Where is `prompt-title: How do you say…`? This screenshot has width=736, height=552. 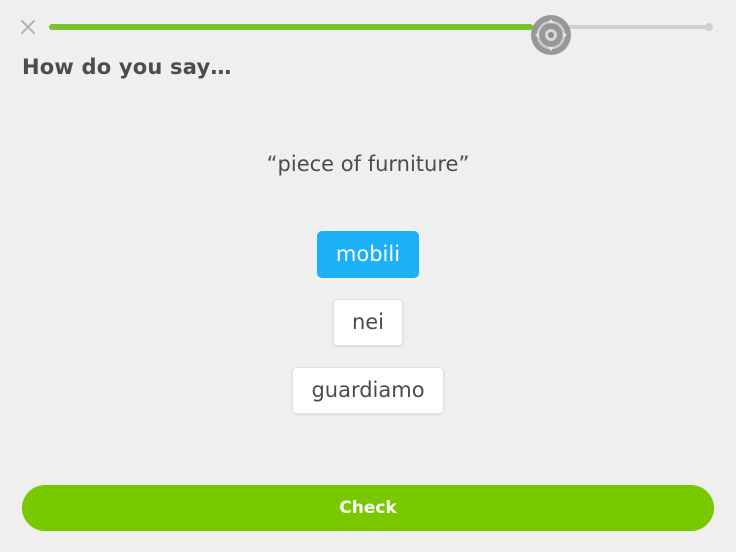
prompt-title: How do you say… is located at coordinates (127, 67).